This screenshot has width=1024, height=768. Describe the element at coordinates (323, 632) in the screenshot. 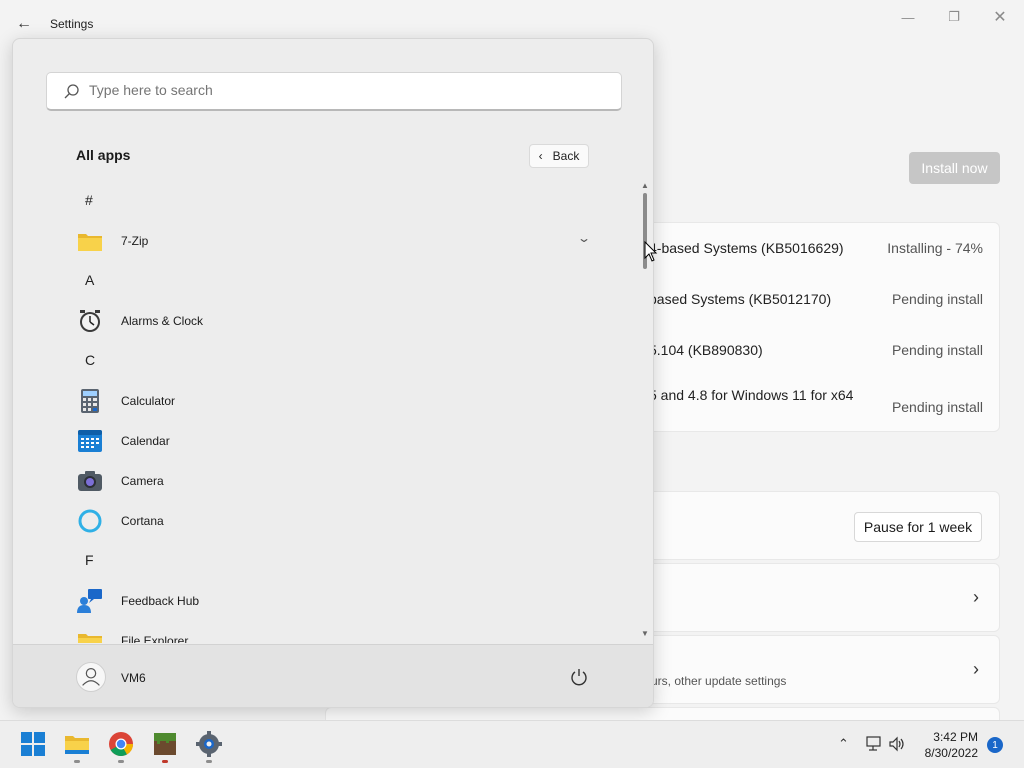

I see `app-item-file-explorer: File Explorer` at that location.